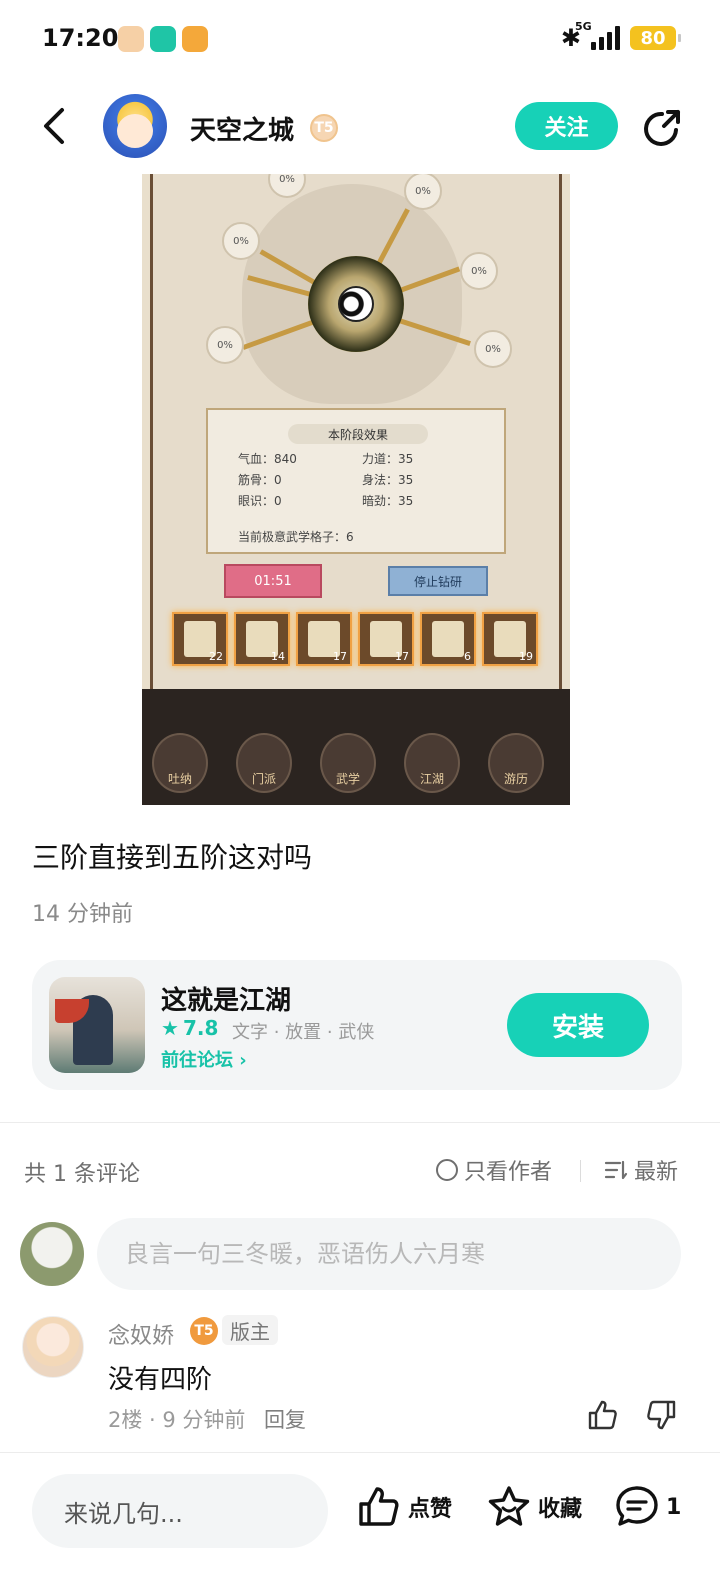  I want to click on share-button, so click(662, 128).